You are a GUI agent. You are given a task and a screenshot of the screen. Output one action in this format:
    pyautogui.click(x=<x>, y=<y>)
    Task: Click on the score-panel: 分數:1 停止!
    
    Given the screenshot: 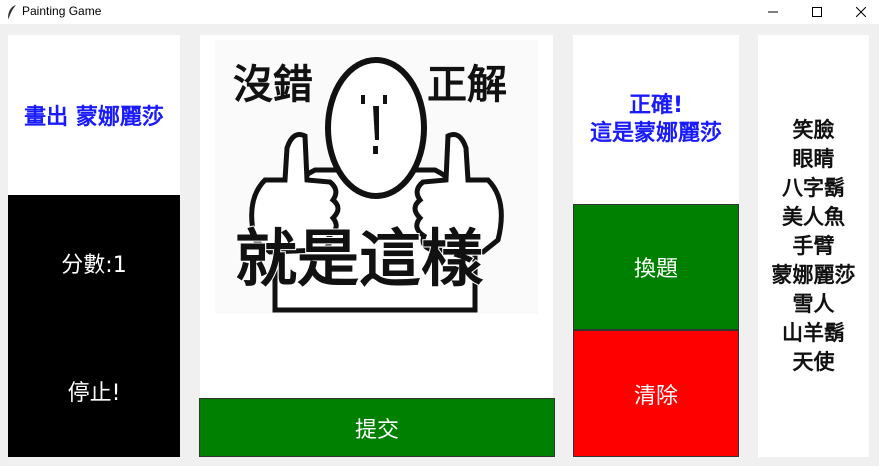 What is the action you would take?
    pyautogui.click(x=94, y=326)
    